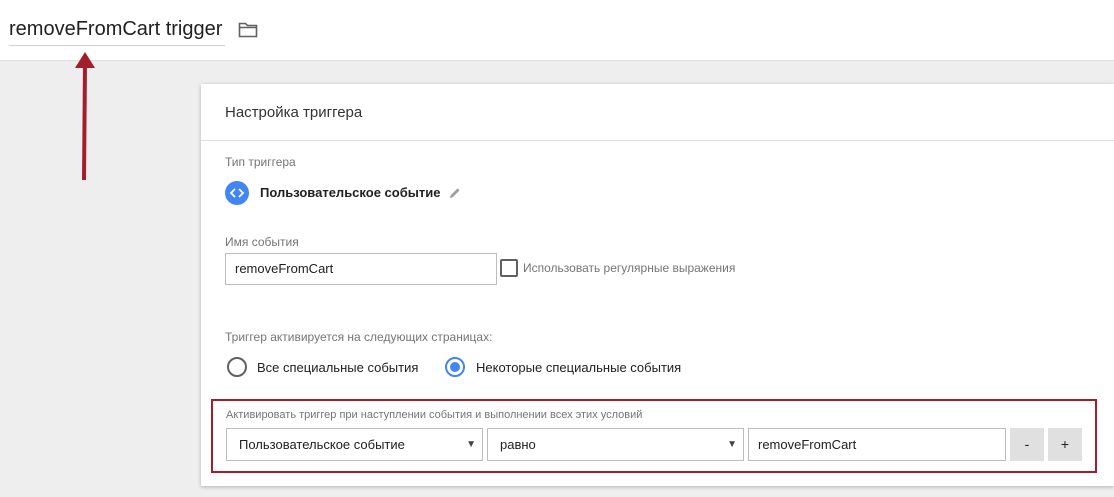  I want to click on condition-operator-select: равно ▼, so click(615, 444).